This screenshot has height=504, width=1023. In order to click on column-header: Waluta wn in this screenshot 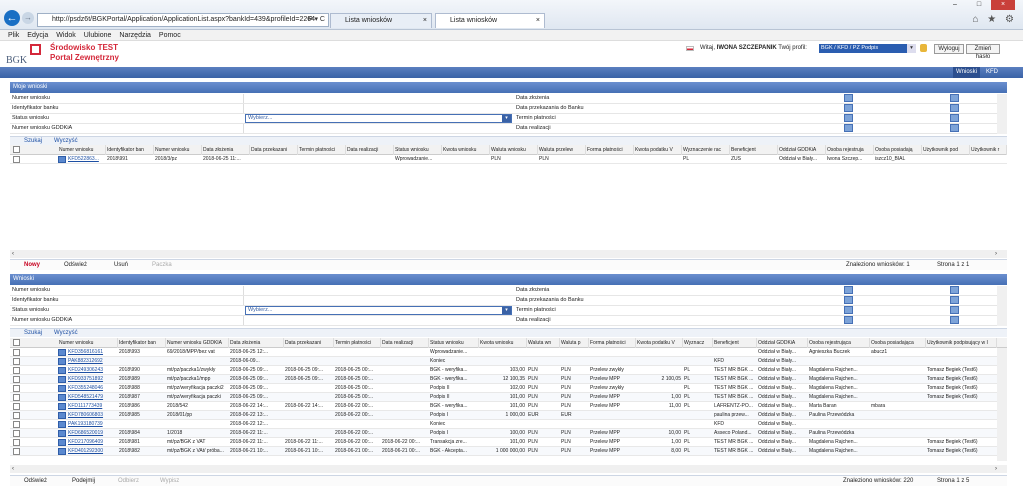, I will do `click(543, 343)`.